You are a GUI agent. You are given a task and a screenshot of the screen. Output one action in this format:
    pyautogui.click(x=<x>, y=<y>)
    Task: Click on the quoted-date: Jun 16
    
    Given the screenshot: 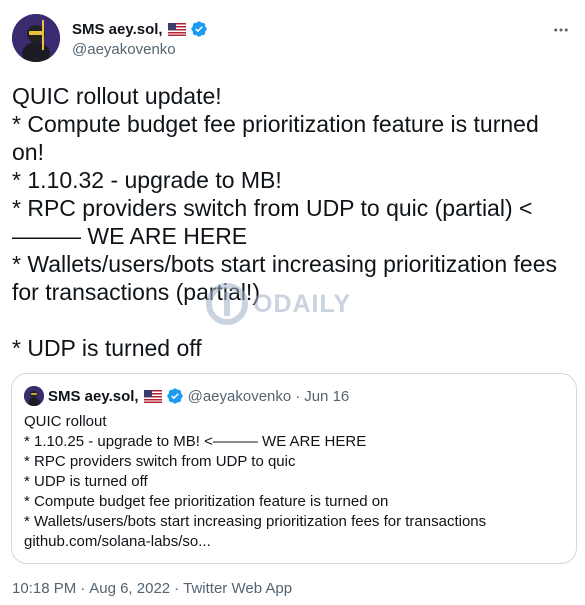 What is the action you would take?
    pyautogui.click(x=326, y=396)
    